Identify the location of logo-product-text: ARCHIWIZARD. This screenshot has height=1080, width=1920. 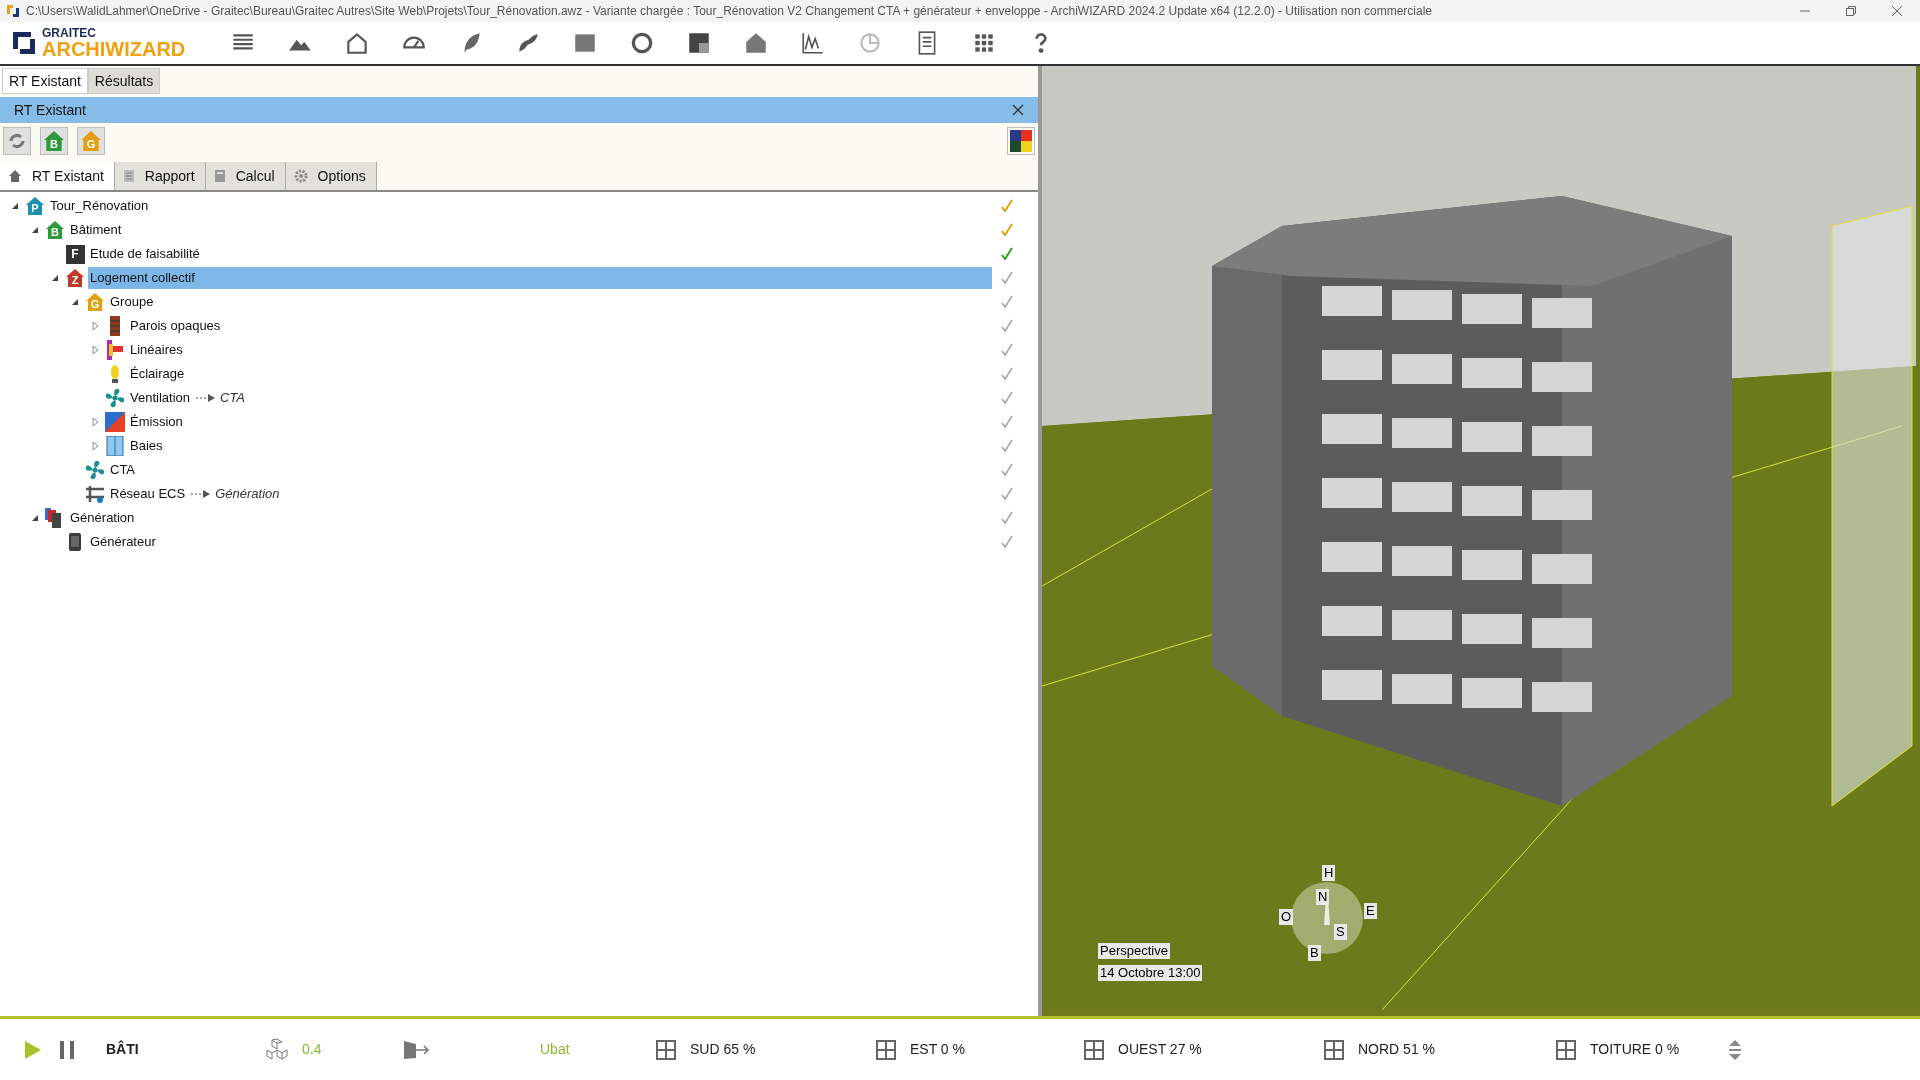
(114, 49).